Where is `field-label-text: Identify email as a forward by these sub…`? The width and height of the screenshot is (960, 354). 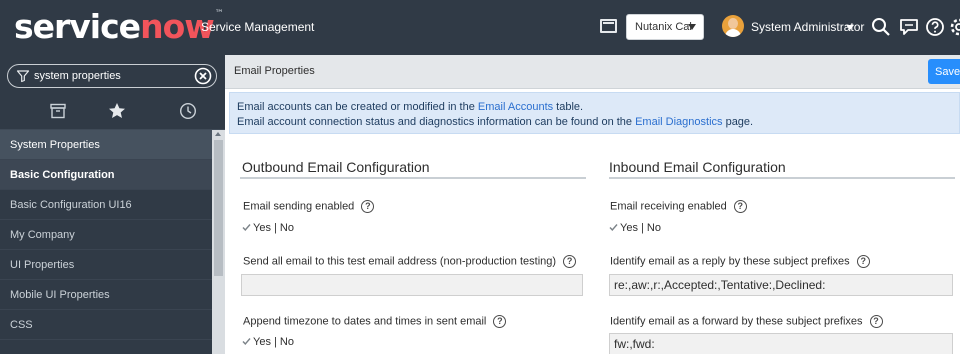 field-label-text: Identify email as a forward by these sub… is located at coordinates (736, 321).